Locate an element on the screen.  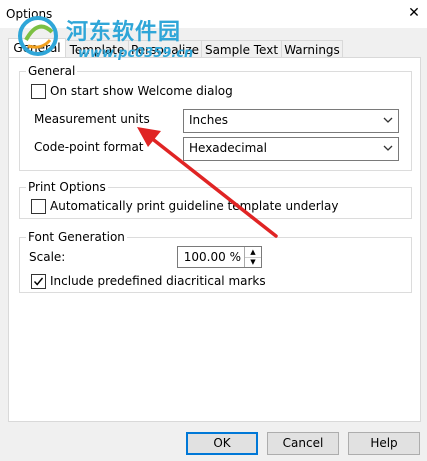
font-generation-group-title: Font Generation is located at coordinates (76, 237).